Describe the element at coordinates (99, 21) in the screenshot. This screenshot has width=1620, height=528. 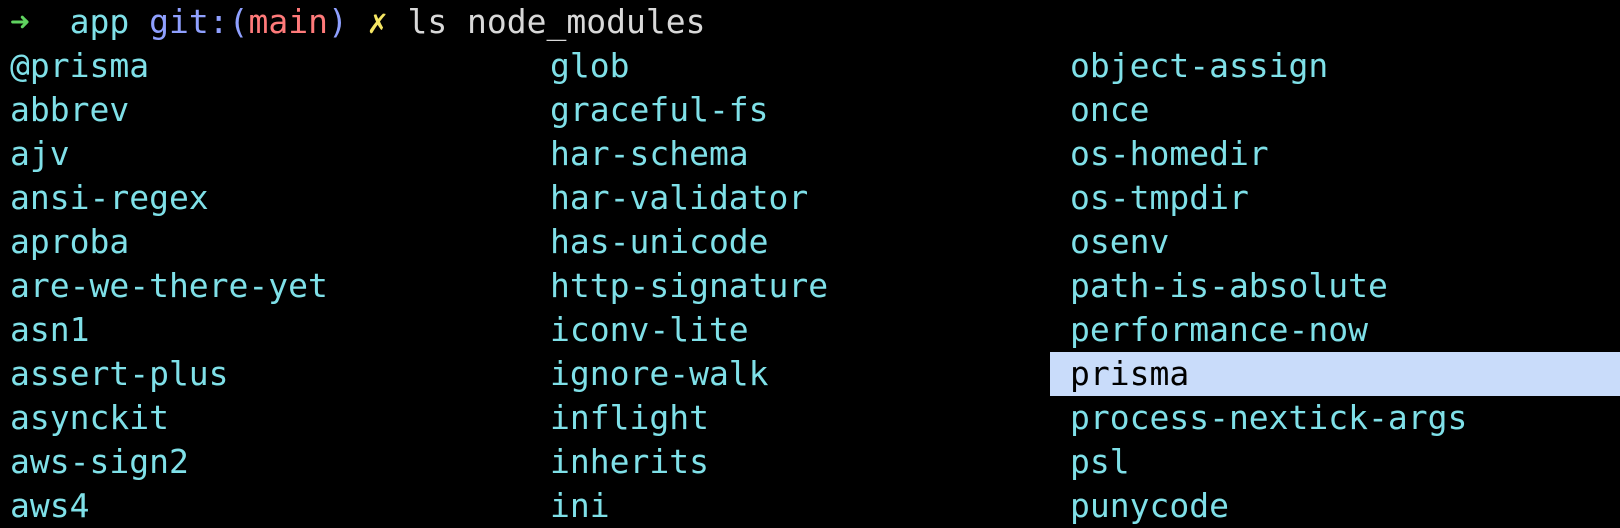
I see `current-directory: app` at that location.